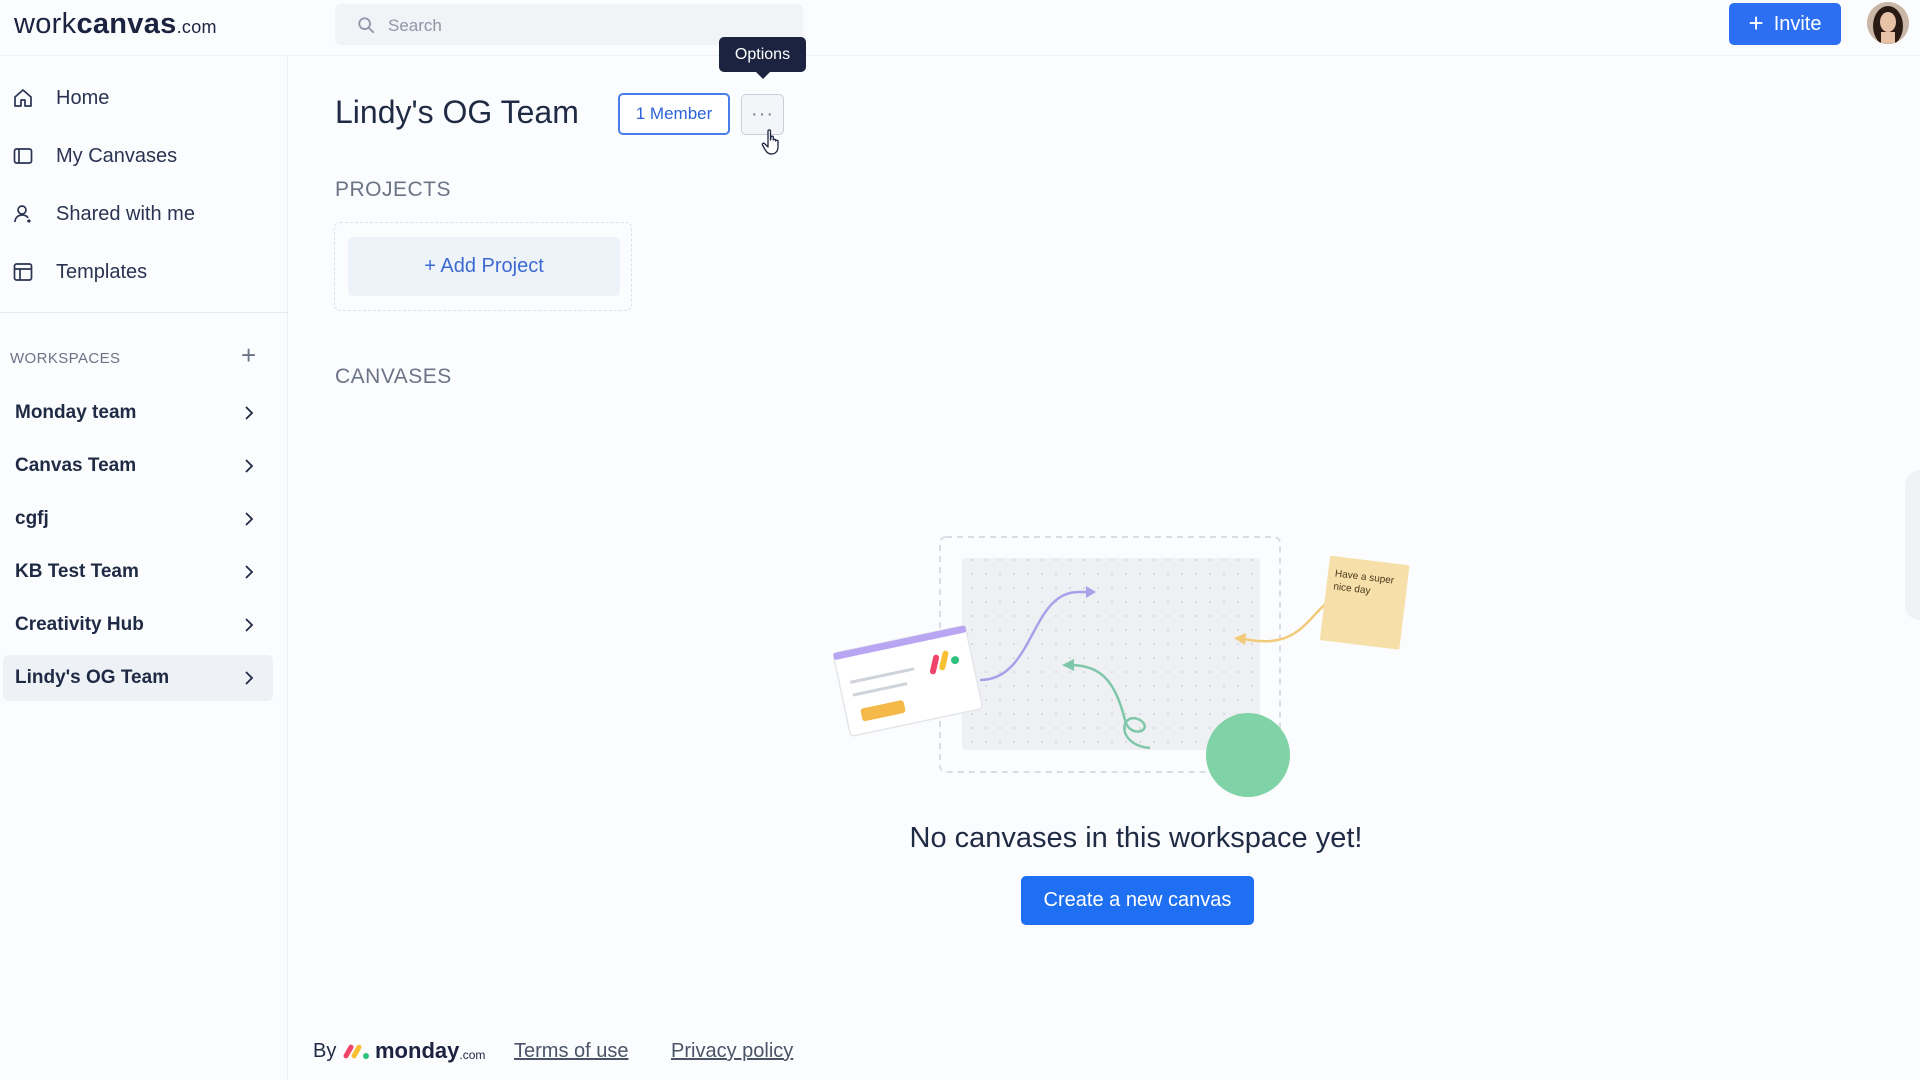 Image resolution: width=1920 pixels, height=1080 pixels. What do you see at coordinates (770, 142) in the screenshot?
I see `hand-cursor-icon` at bounding box center [770, 142].